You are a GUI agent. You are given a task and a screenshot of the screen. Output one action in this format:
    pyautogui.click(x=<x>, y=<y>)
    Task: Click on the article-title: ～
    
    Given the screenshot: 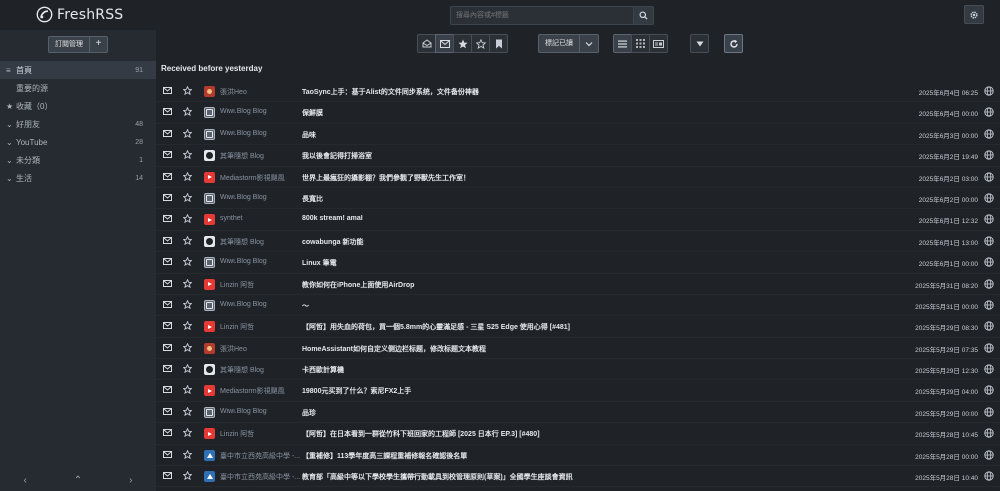 What is the action you would take?
    pyautogui.click(x=602, y=306)
    